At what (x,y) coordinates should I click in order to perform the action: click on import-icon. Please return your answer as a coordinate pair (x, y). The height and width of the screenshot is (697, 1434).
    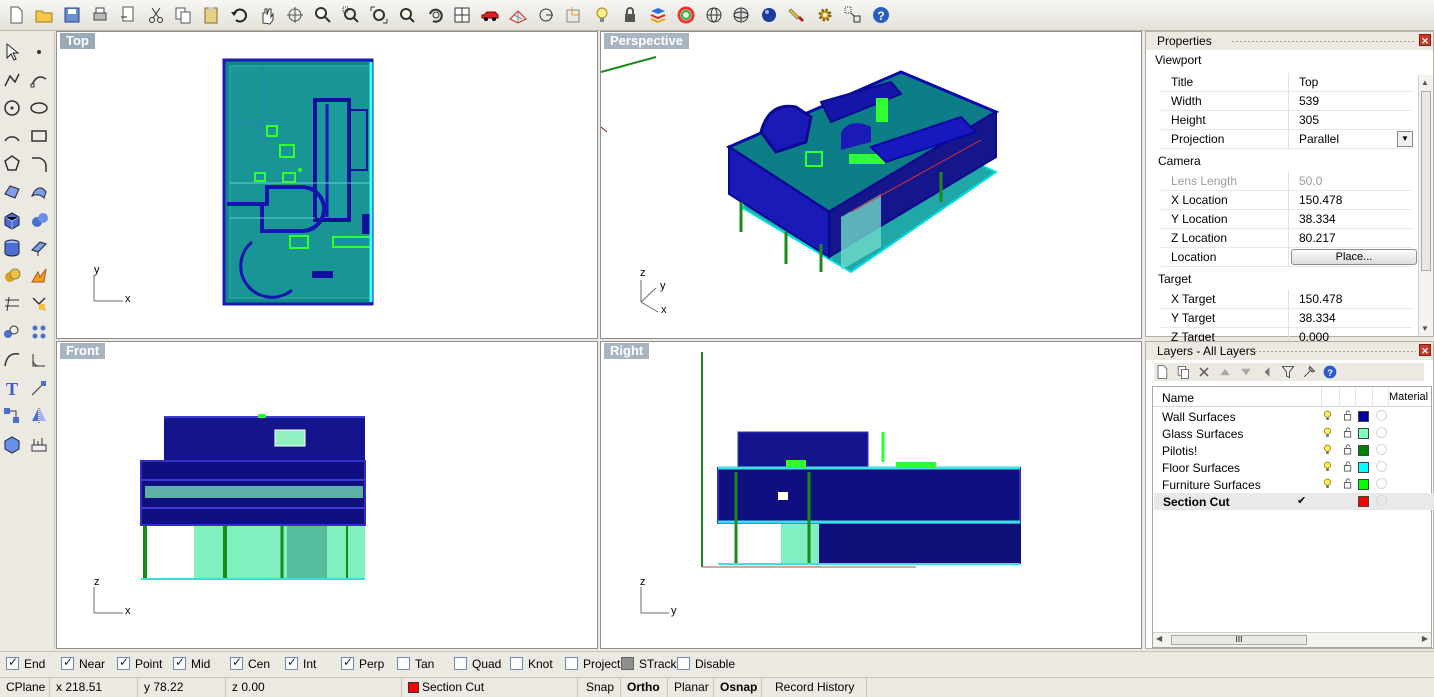
    Looking at the image, I should click on (128, 15).